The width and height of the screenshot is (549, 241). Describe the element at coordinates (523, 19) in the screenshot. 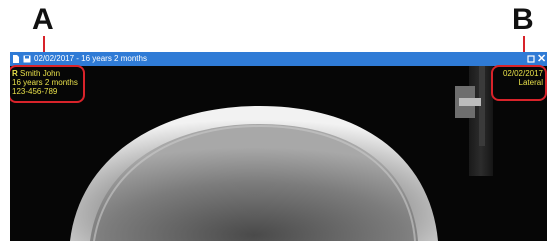

I see `callout-label-b: B` at that location.